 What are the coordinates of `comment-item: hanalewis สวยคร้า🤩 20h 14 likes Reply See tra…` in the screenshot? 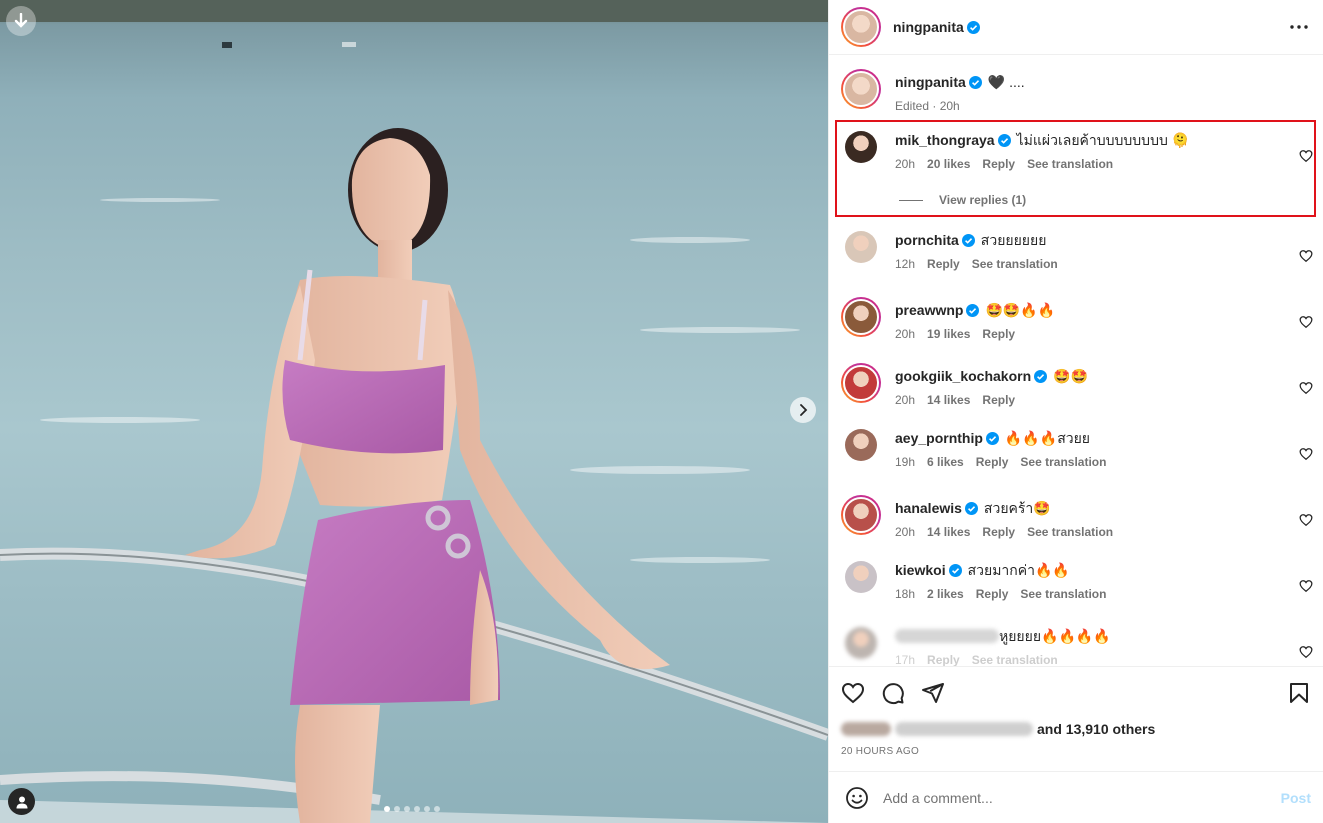 It's located at (1078, 517).